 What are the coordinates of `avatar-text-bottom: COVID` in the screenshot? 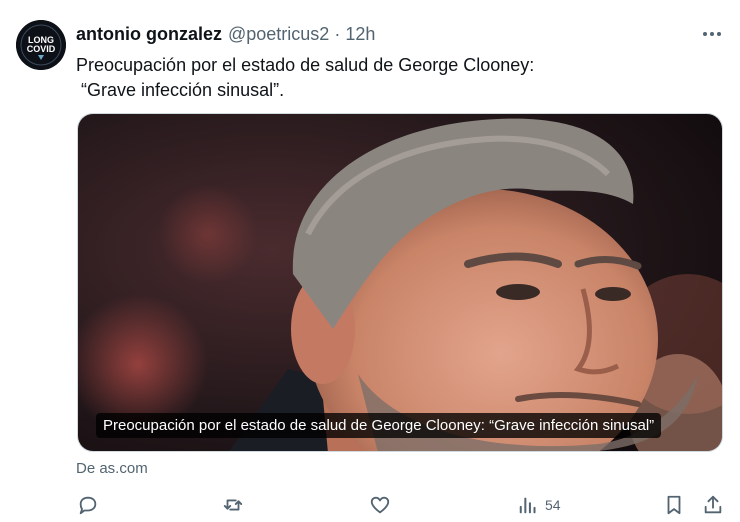 It's located at (41, 49).